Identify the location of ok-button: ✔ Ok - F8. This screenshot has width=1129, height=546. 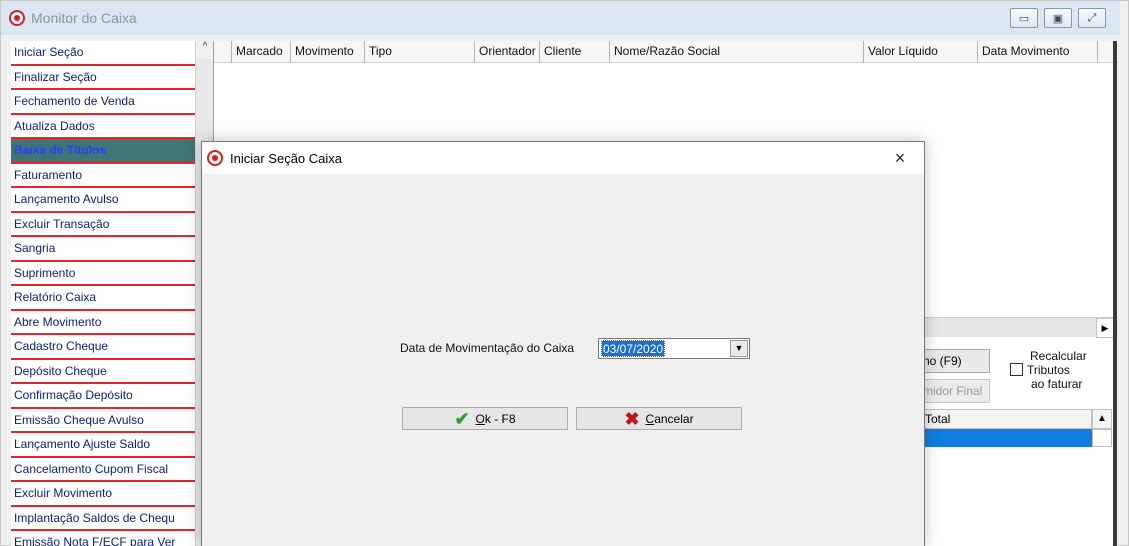
(485, 418).